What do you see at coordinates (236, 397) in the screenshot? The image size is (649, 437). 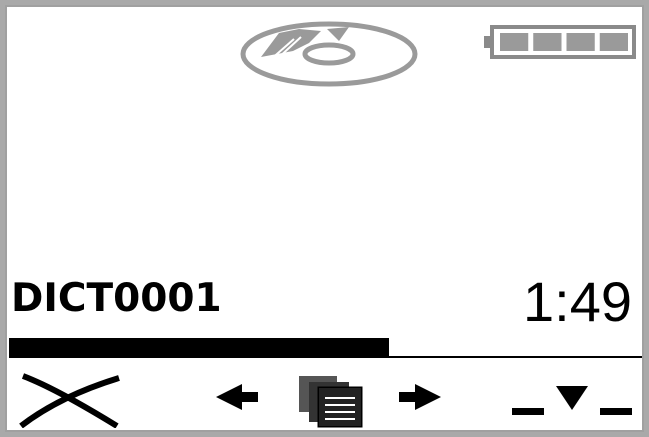 I see `arrow-left-icon` at bounding box center [236, 397].